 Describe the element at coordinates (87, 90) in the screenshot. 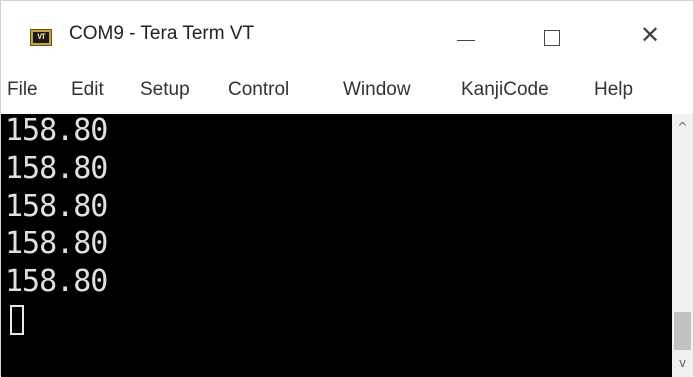

I see `menu-edit: Edit` at that location.